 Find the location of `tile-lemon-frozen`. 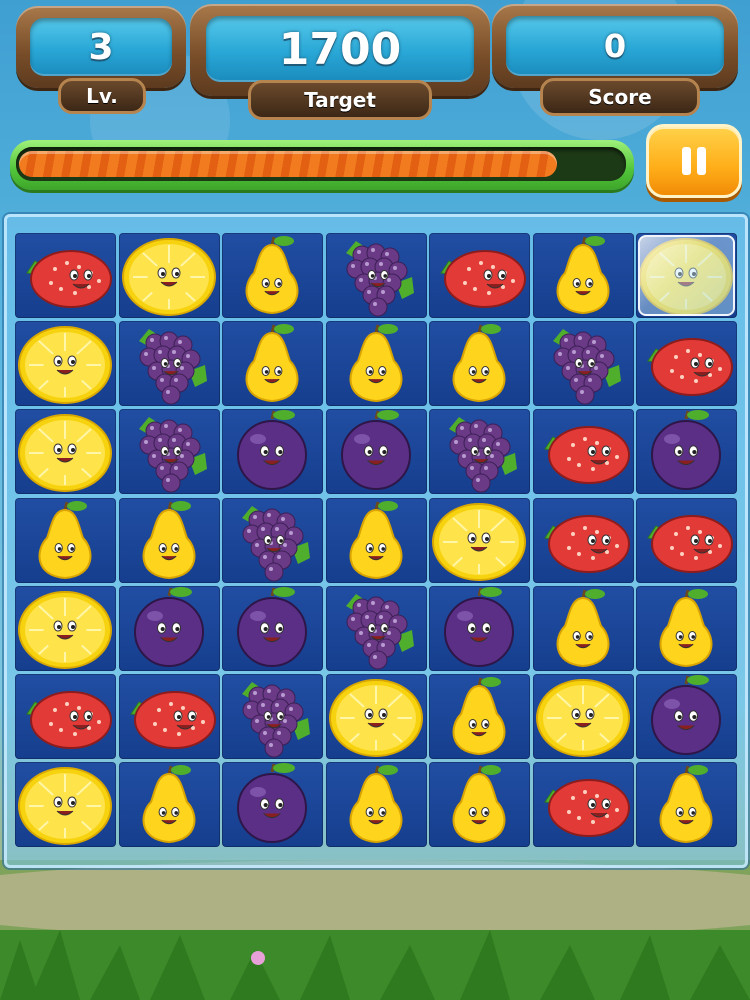

tile-lemon-frozen is located at coordinates (686, 275).